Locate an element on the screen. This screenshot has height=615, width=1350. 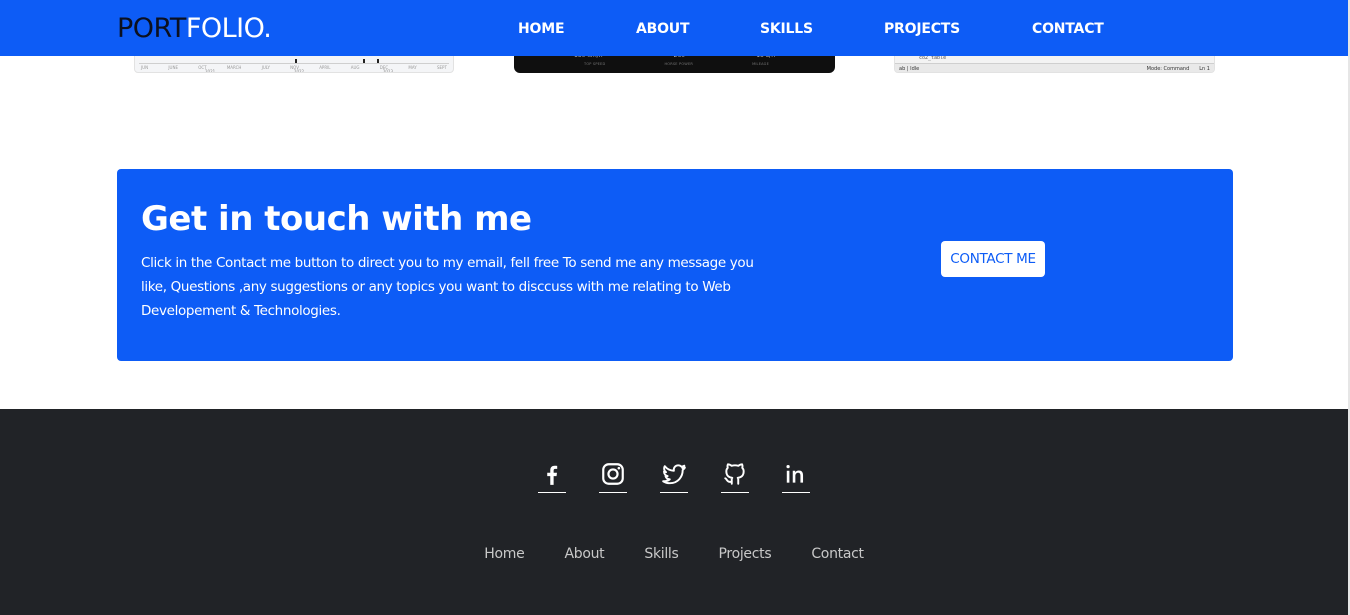
nav-link-projects: PROJECTS is located at coordinates (922, 29).